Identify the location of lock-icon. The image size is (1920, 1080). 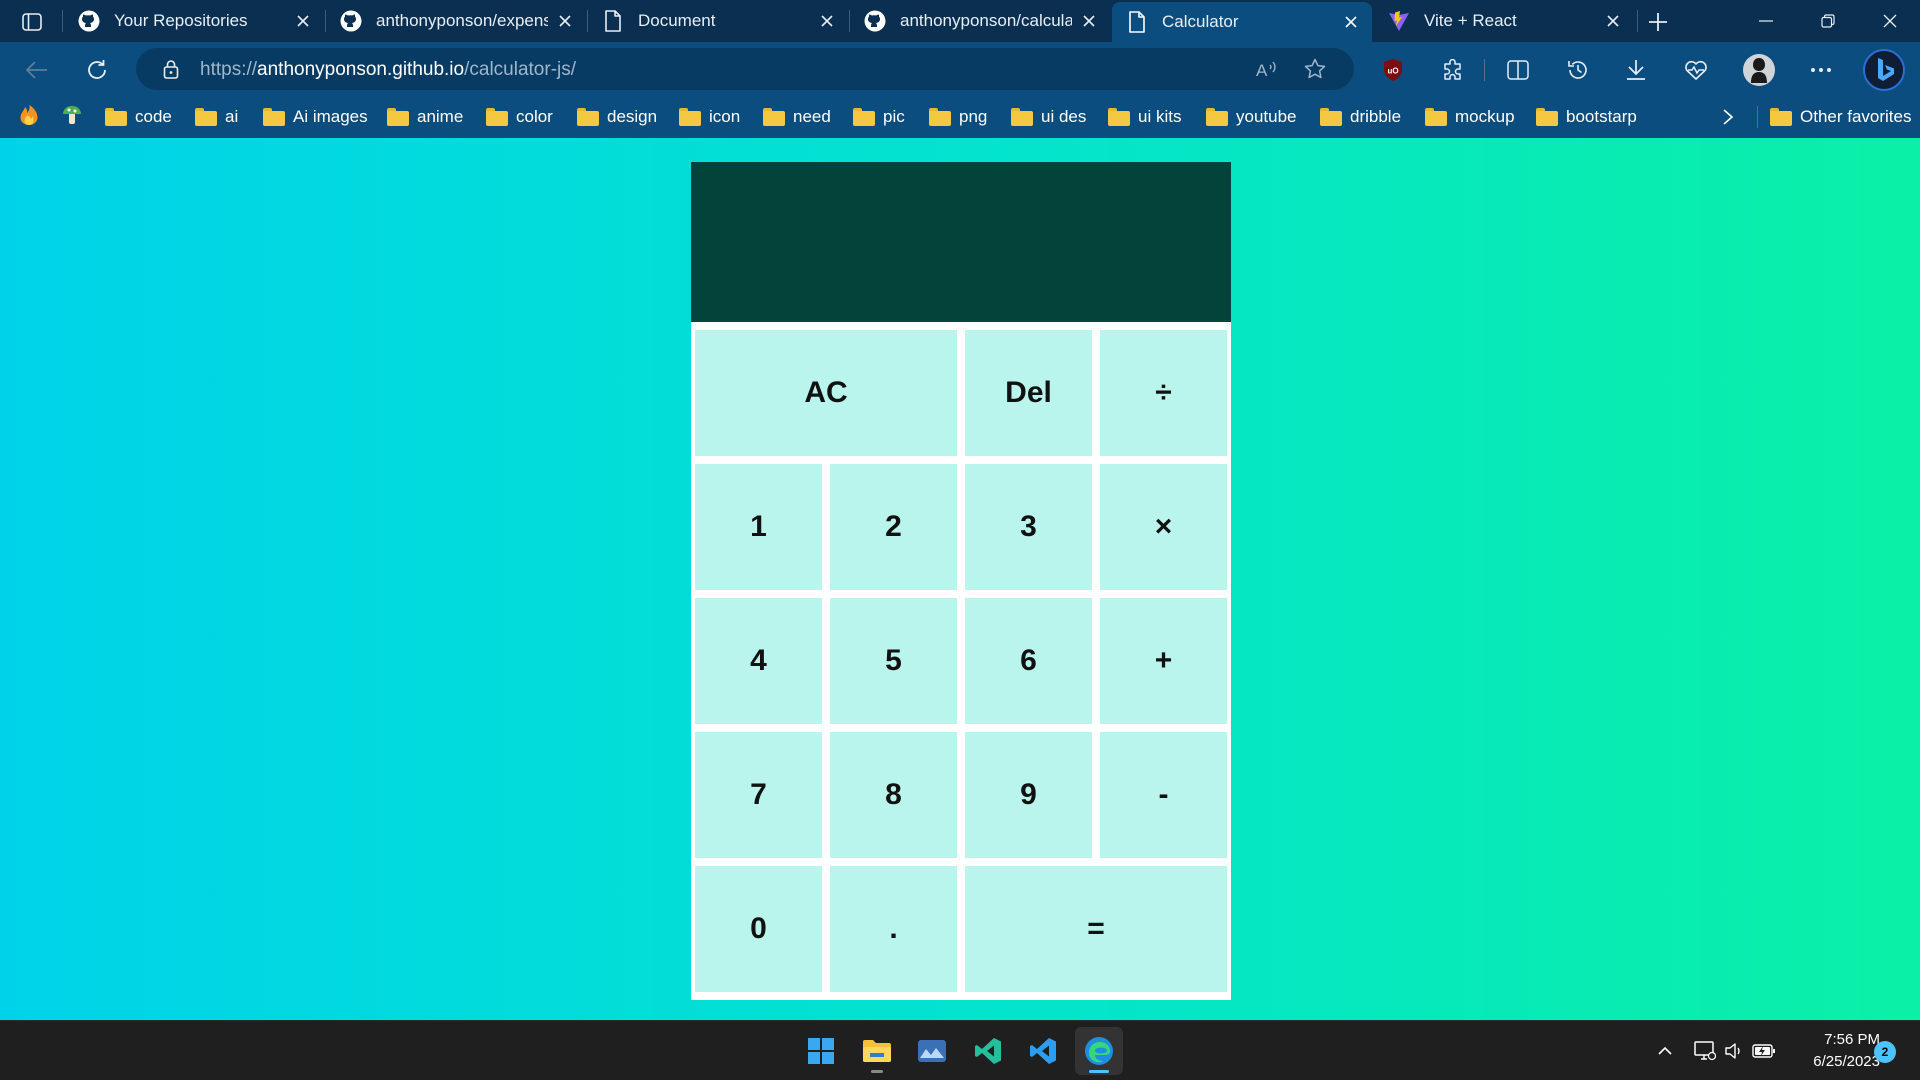
(171, 69).